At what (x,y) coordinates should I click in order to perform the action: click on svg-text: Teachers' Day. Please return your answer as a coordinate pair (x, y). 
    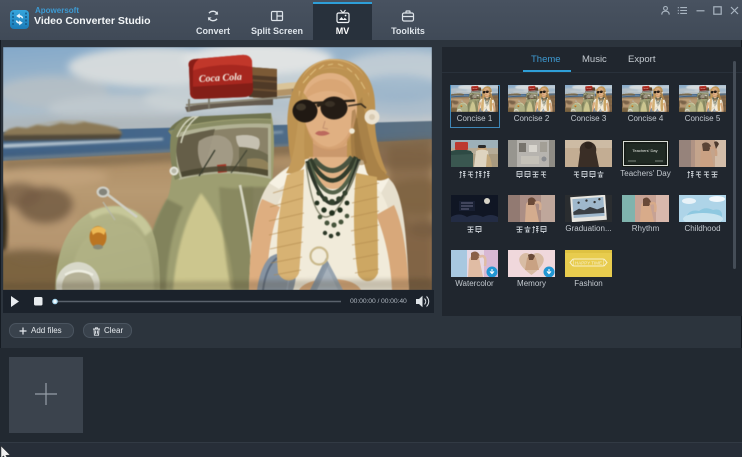
    Looking at the image, I should click on (644, 150).